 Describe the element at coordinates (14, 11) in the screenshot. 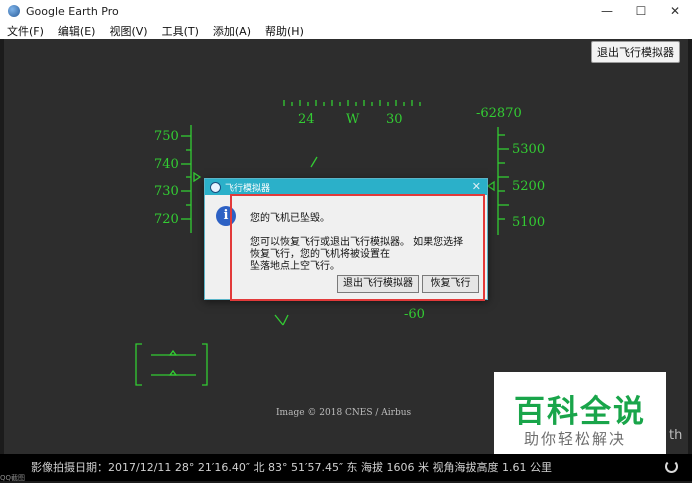

I see `google-earth-icon` at that location.